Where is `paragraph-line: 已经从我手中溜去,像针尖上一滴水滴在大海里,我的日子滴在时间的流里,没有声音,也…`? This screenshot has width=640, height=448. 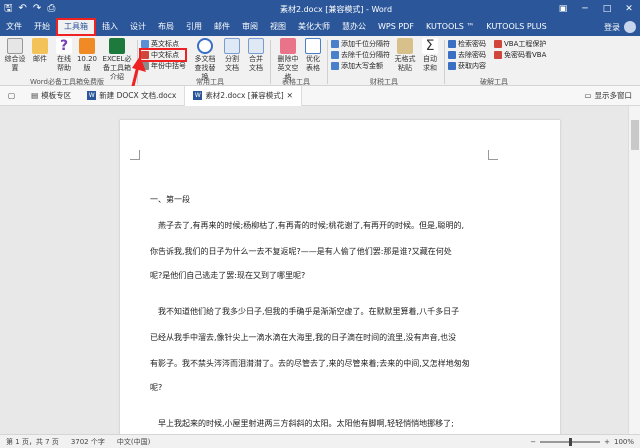 paragraph-line: 已经从我手中溜去,像针尖上一滴水滴在大海里,我的日子滴在时间的流里,没有声音,也… is located at coordinates (303, 337).